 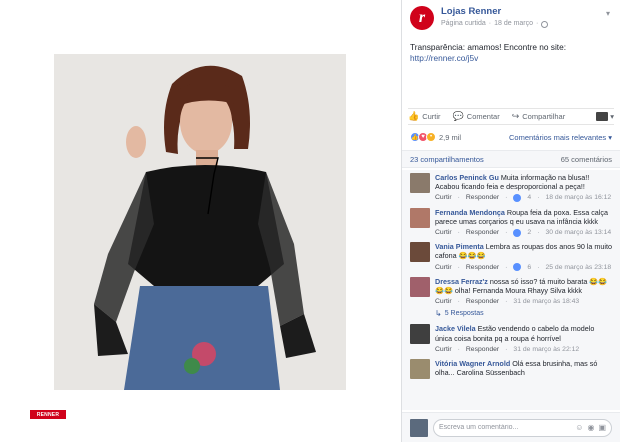 I want to click on comment-author: Fernanda Mendonça, so click(x=470, y=212).